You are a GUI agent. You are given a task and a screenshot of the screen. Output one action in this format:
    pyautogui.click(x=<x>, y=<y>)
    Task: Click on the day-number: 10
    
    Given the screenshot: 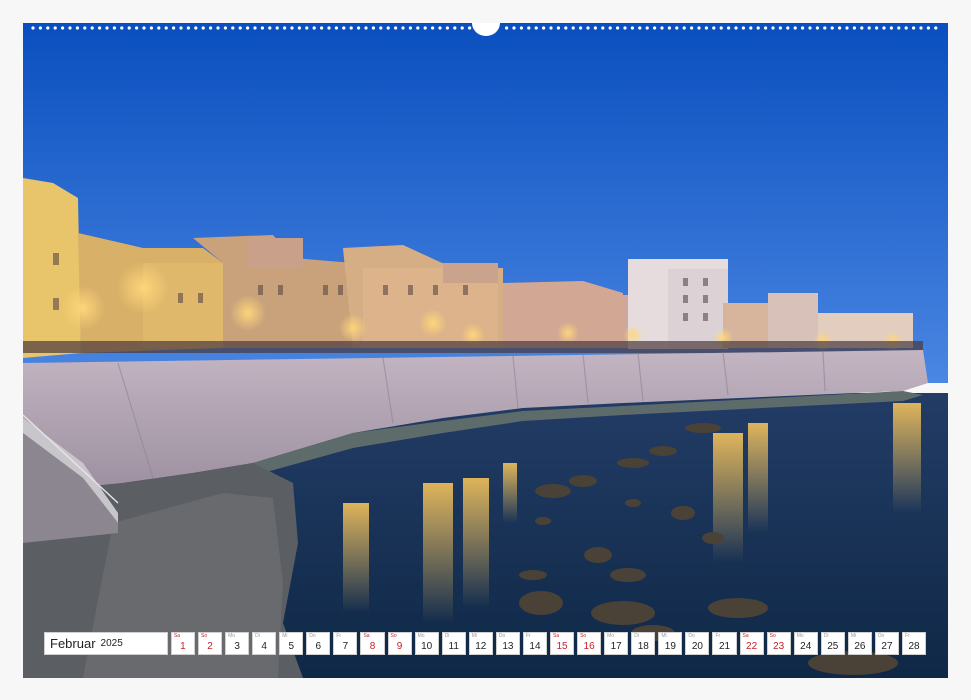 What is the action you would take?
    pyautogui.click(x=427, y=646)
    